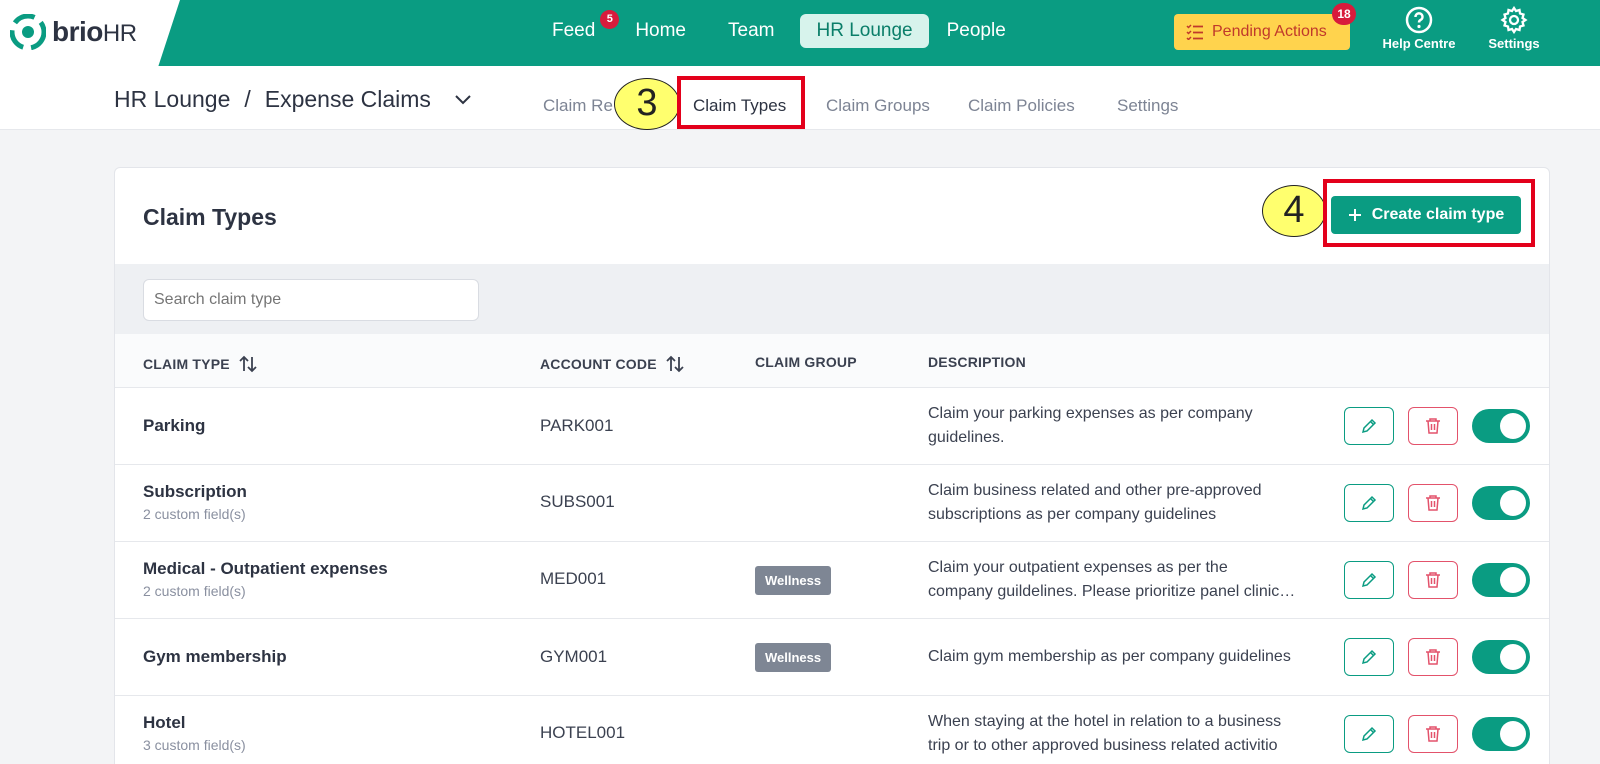 Image resolution: width=1600 pixels, height=764 pixels. What do you see at coordinates (583, 732) in the screenshot?
I see `account-code: HOTEL001` at bounding box center [583, 732].